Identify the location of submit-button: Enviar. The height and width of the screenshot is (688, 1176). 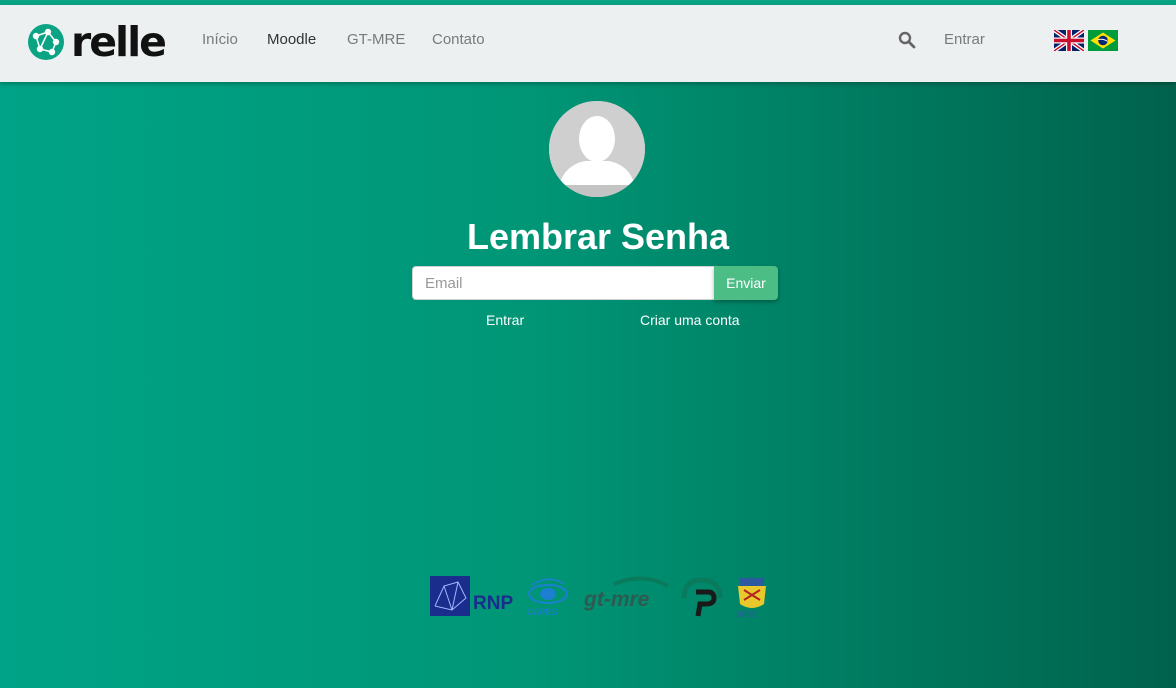
(746, 283).